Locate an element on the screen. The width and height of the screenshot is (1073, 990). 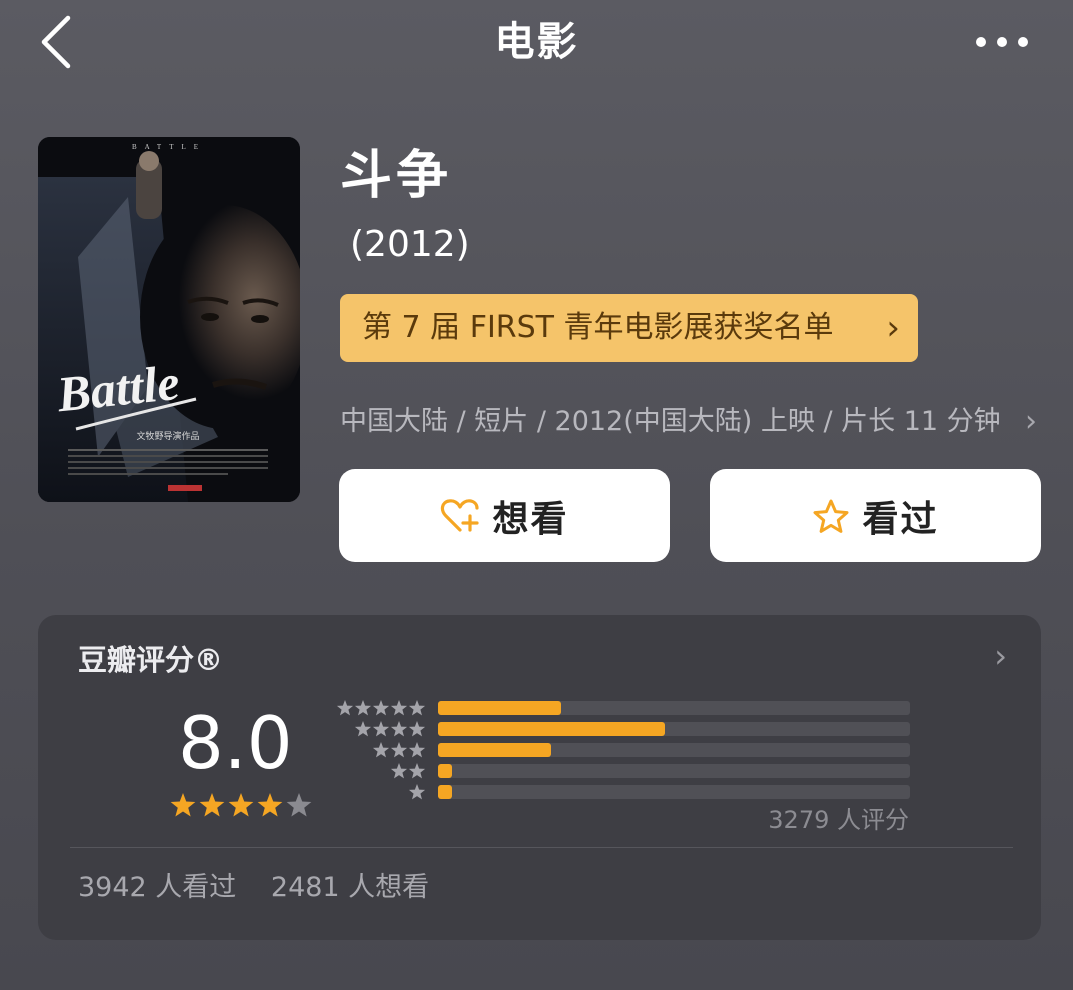
poster-director-credit: 文牧野导演作品 is located at coordinates (167, 436).